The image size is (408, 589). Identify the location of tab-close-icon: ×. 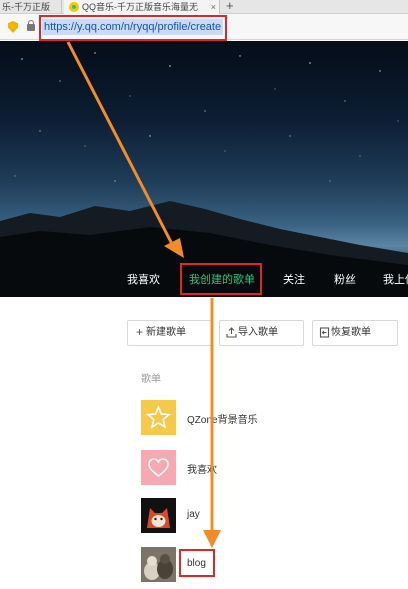
(213, 7).